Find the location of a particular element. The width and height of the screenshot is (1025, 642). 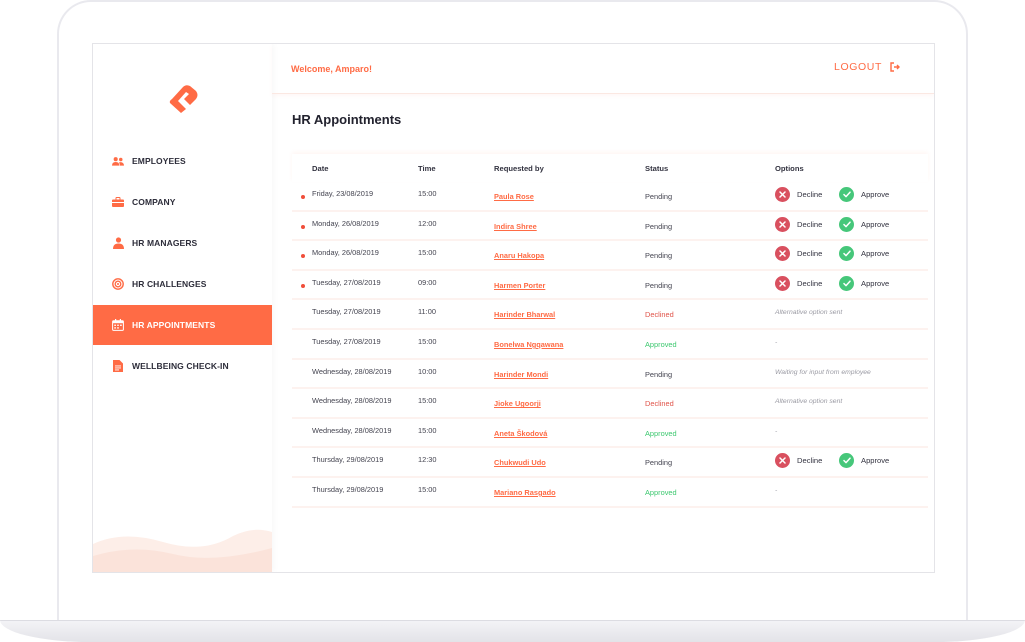

cell-time: 12:30 is located at coordinates (427, 460).